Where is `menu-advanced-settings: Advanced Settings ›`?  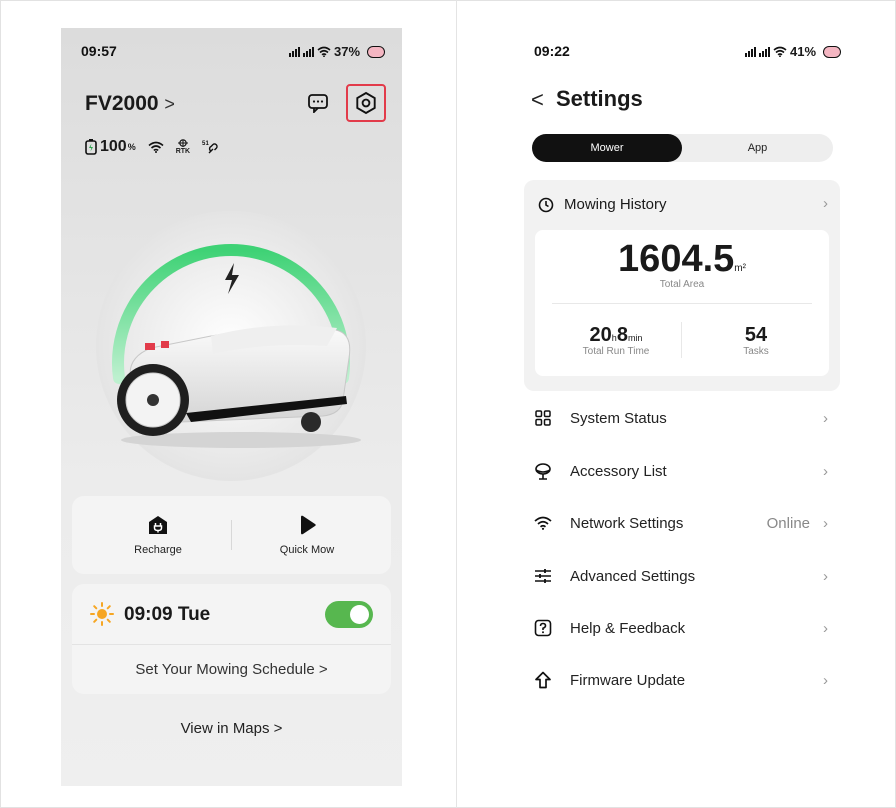
menu-advanced-settings: Advanced Settings › is located at coordinates (682, 576).